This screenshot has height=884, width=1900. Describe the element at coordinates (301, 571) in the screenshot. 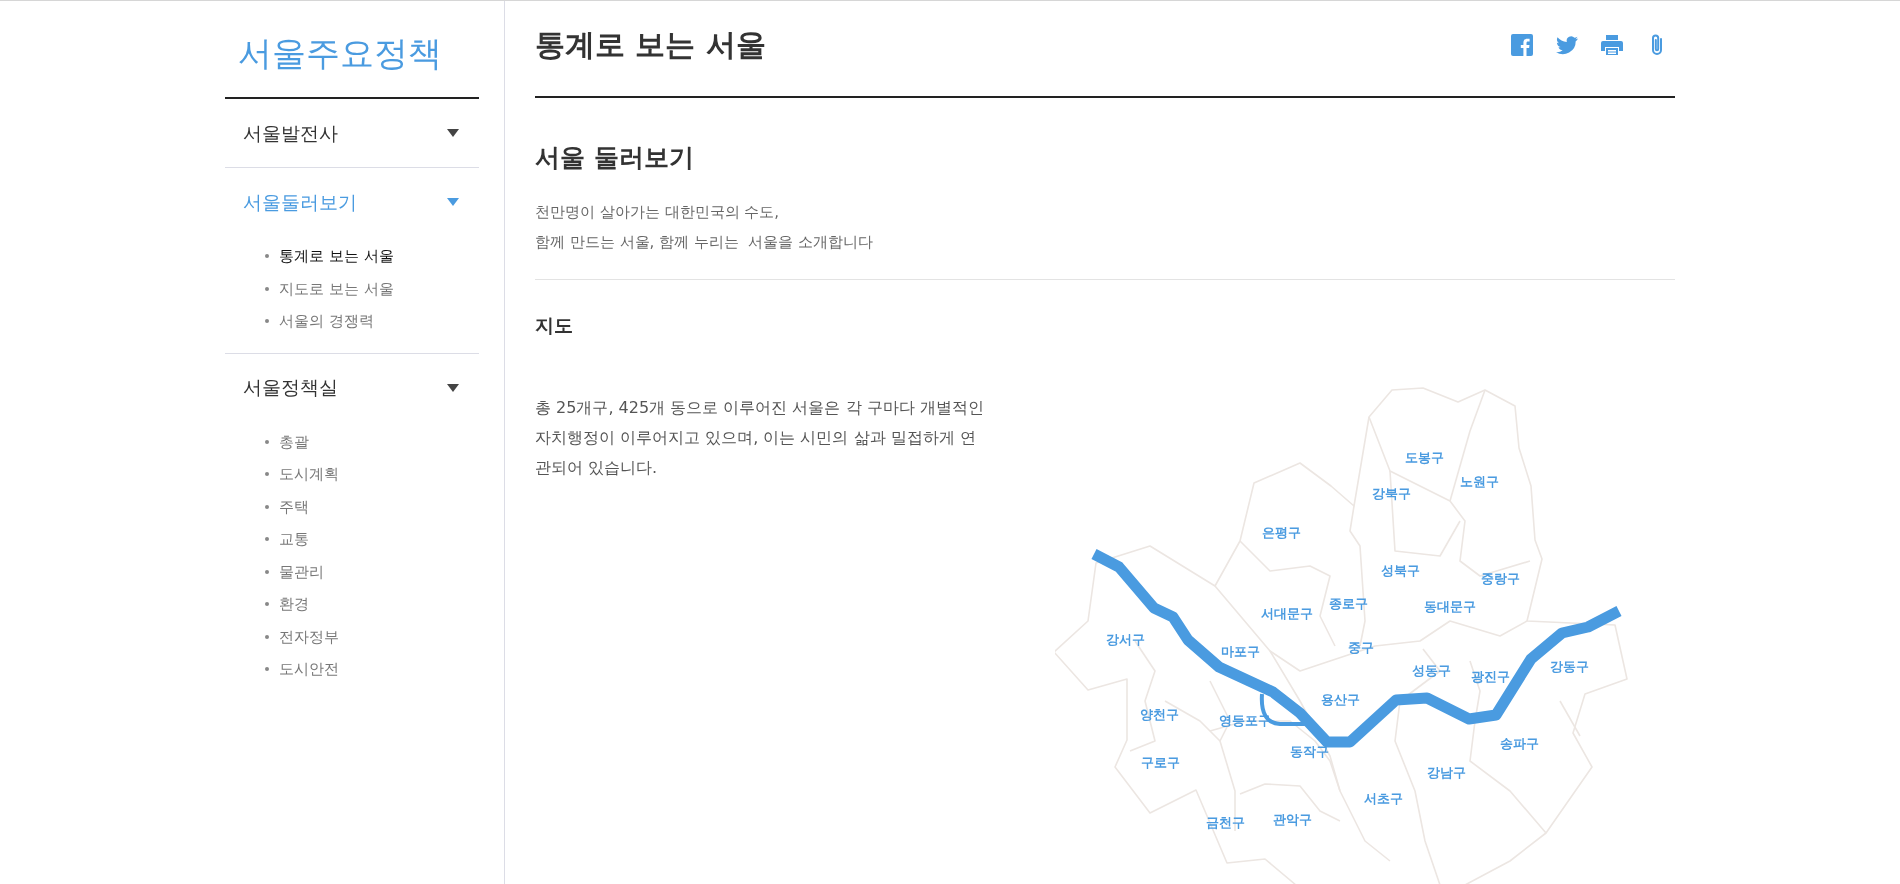

I see `submenu-item: 물관리` at that location.